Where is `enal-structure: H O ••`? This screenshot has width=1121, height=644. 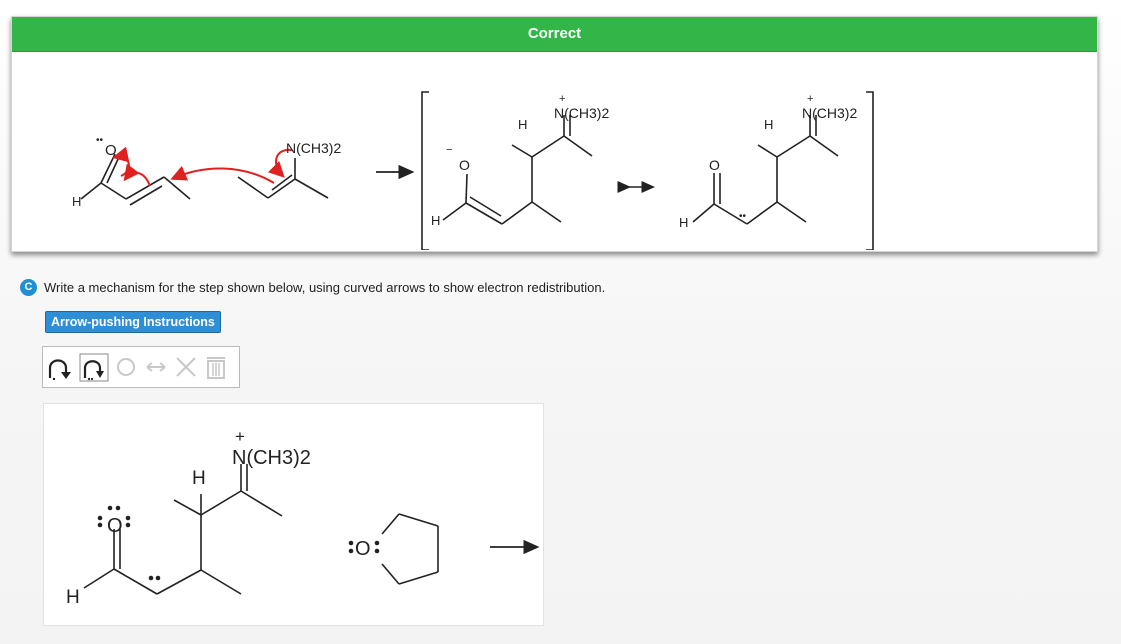 enal-structure: H O •• is located at coordinates (131, 172).